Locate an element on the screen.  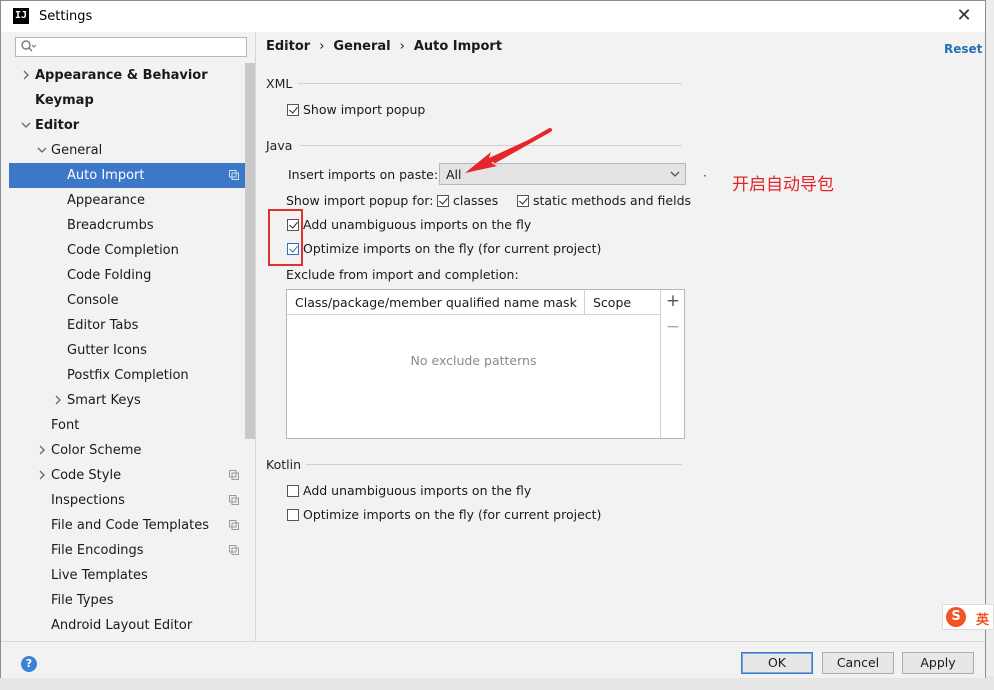
sidebar-item: Smart Keys is located at coordinates (127, 400).